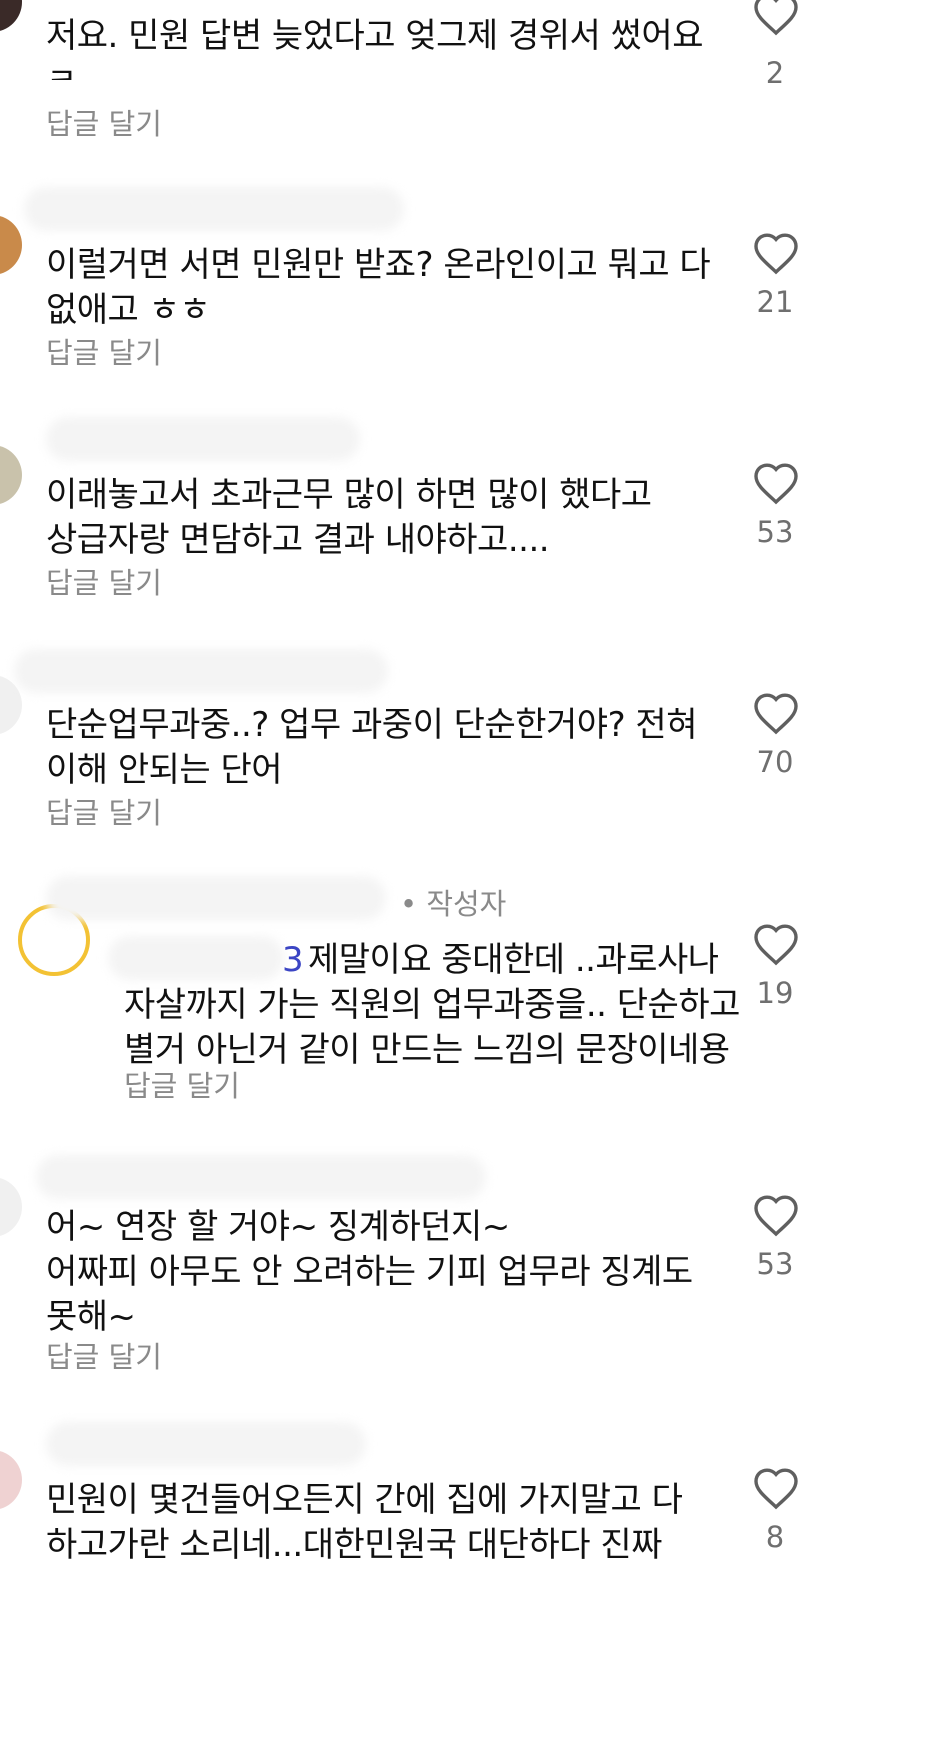 The height and width of the screenshot is (1756, 946). What do you see at coordinates (453, 904) in the screenshot?
I see `author-badge: • 작성자` at bounding box center [453, 904].